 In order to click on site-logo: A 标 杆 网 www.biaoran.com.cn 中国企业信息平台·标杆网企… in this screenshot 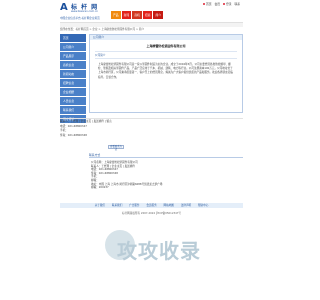, I will do `click(85, 11)`.